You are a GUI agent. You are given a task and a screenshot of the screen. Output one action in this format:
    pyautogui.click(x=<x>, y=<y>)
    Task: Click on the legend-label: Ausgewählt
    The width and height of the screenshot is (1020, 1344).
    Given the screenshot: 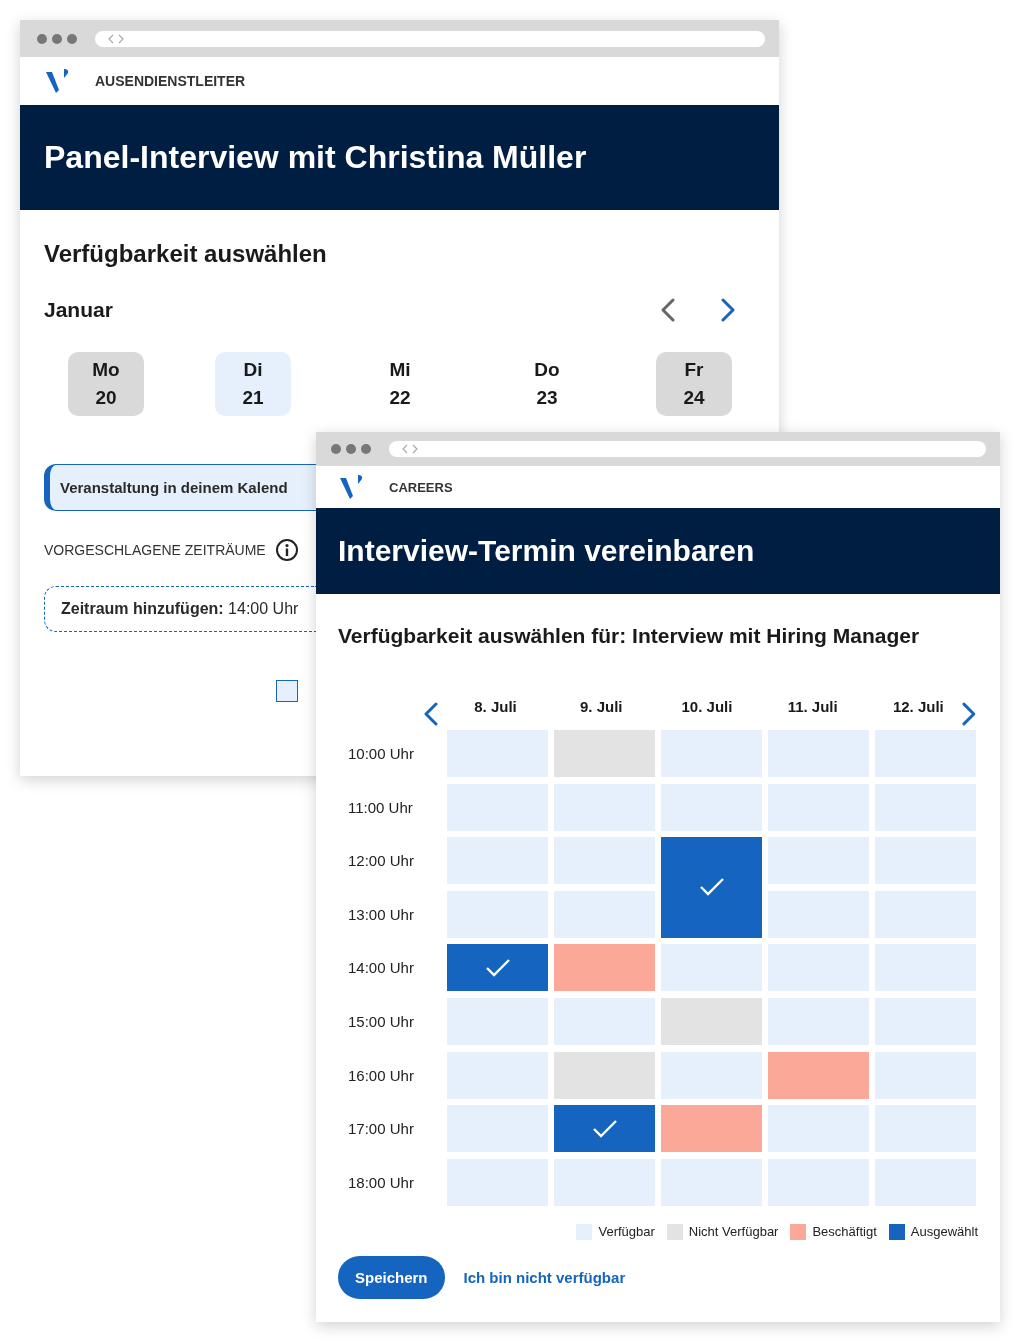 What is the action you would take?
    pyautogui.click(x=944, y=1232)
    